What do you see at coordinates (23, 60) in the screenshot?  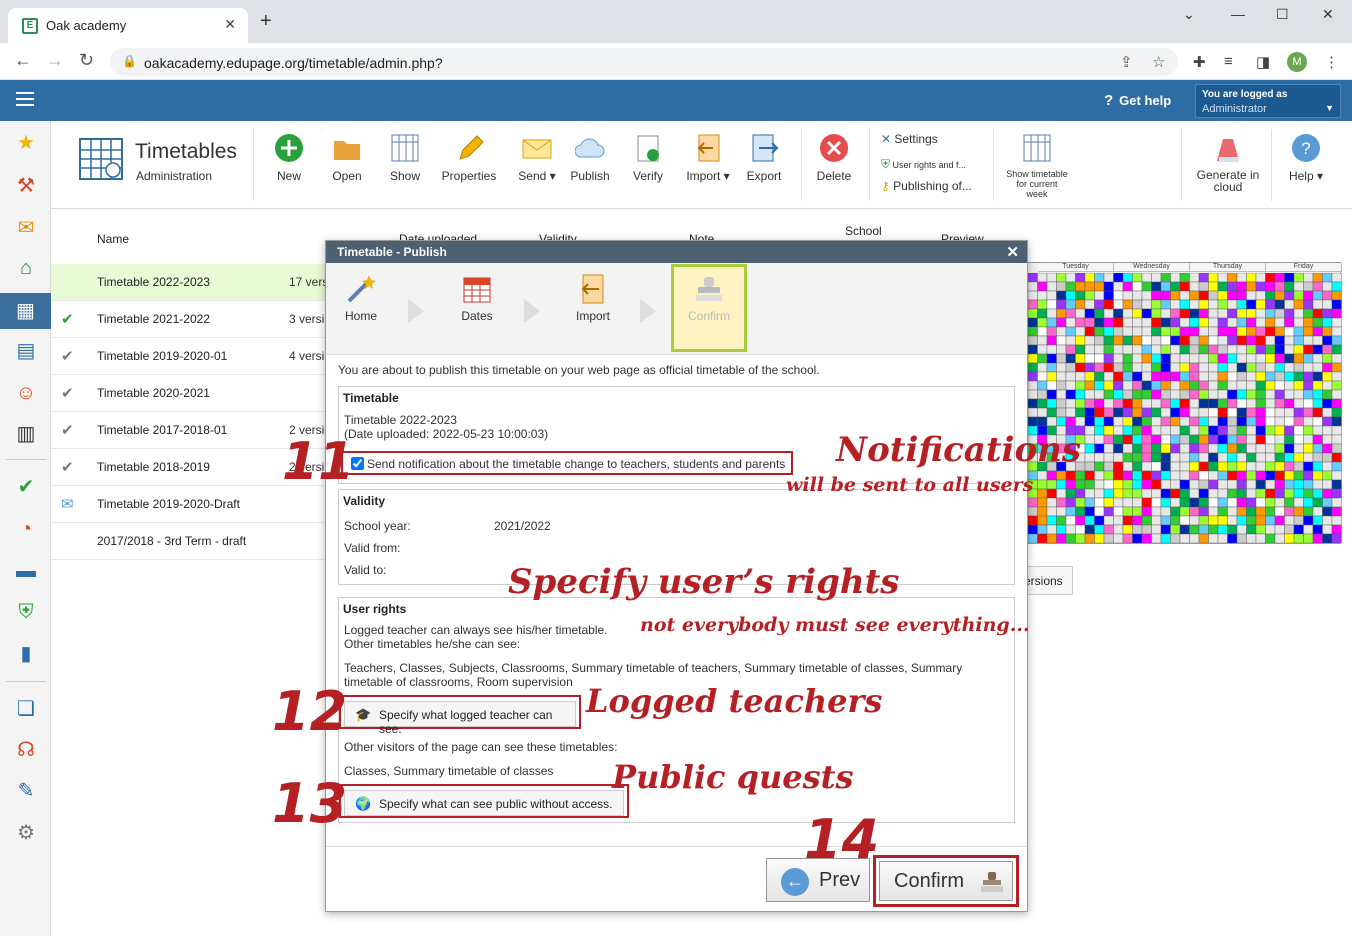 I see `back-icon: ←` at bounding box center [23, 60].